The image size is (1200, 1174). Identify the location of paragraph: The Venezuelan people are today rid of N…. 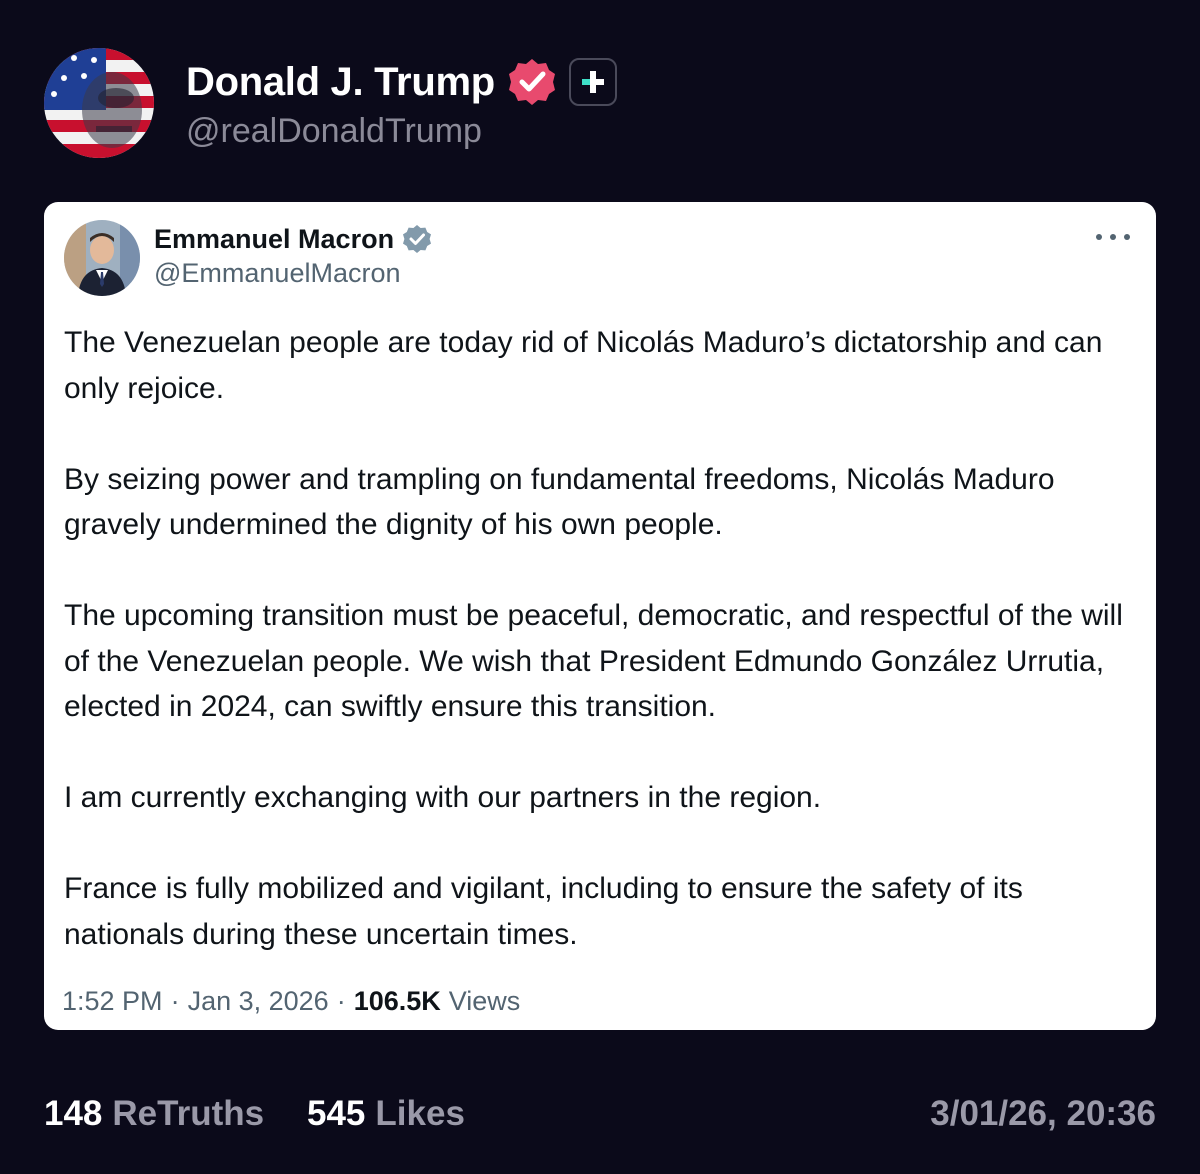
(583, 365).